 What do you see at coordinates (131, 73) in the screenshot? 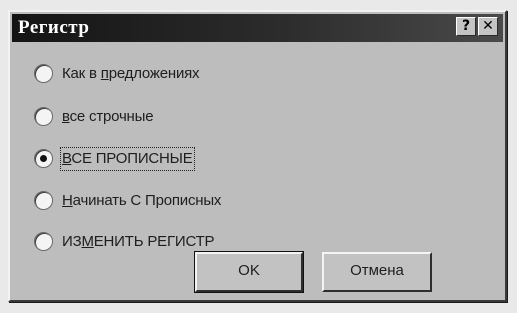
I see `option-label-sentence-case: Как в предложениях` at bounding box center [131, 73].